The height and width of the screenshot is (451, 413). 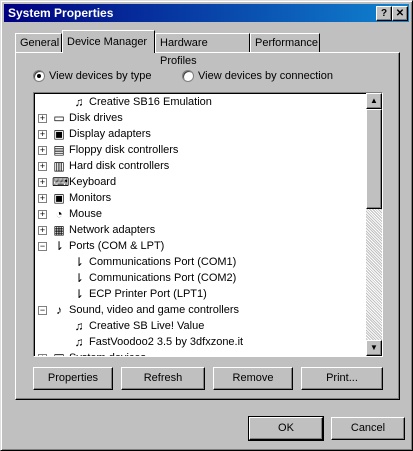 I want to click on network-adapter-icon: ▦, so click(x=59, y=230).